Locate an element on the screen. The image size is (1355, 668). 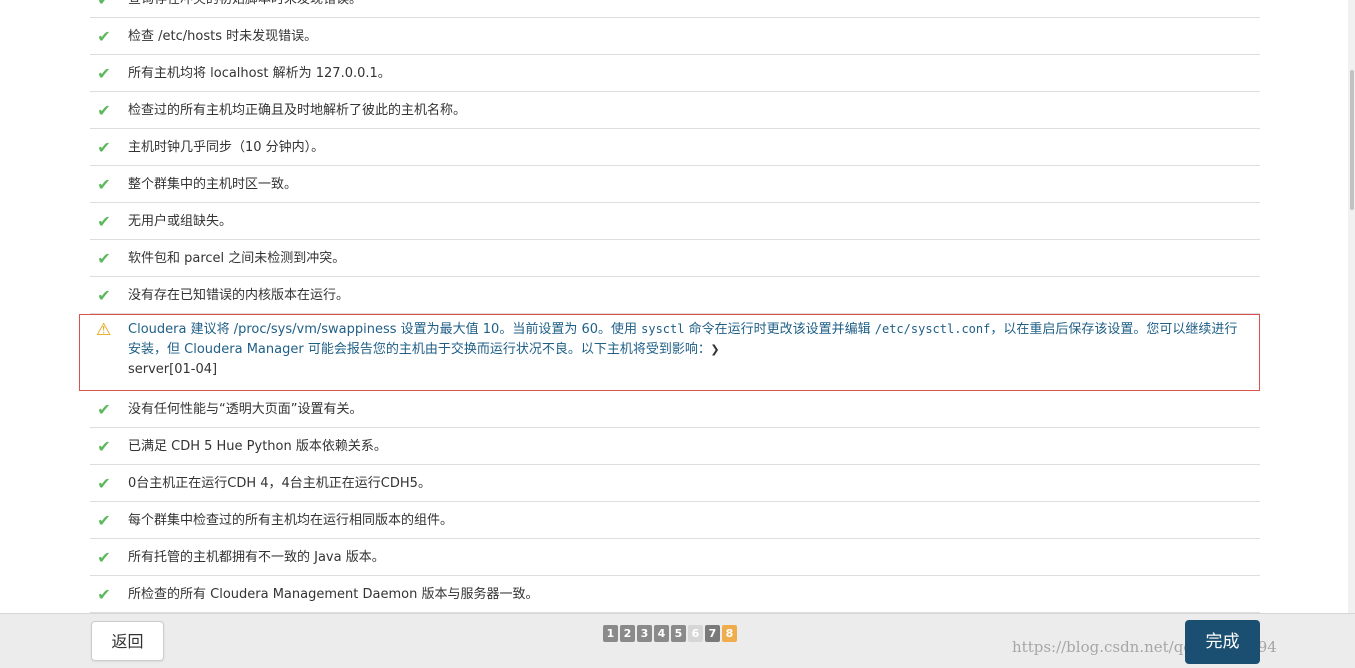
wizard-step-indicator: 12345678 is located at coordinates (671, 632).